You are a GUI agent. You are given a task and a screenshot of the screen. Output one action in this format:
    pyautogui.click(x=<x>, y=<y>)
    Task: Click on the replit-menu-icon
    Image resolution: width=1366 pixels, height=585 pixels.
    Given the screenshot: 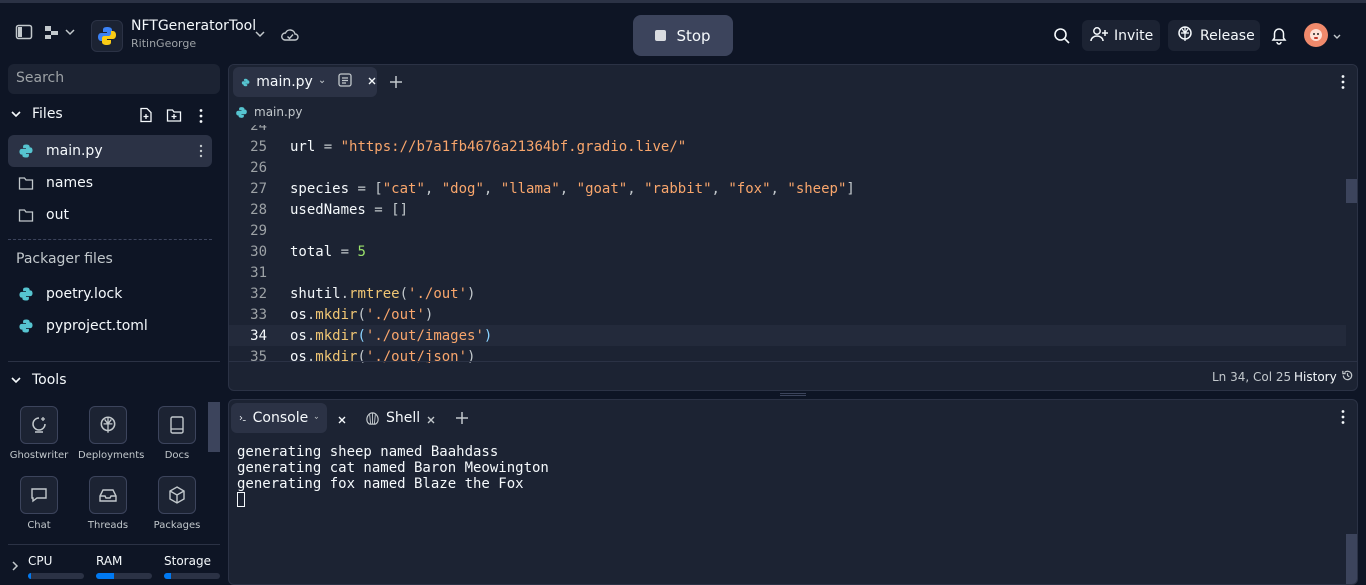 What is the action you would take?
    pyautogui.click(x=60, y=34)
    